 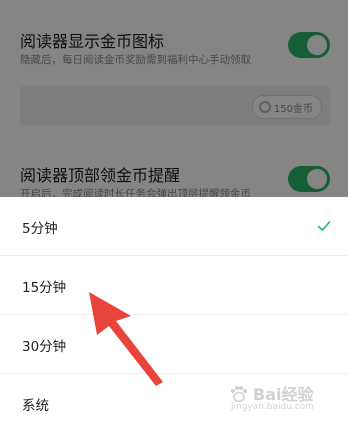 I want to click on option-label: 5分钟, so click(x=40, y=229).